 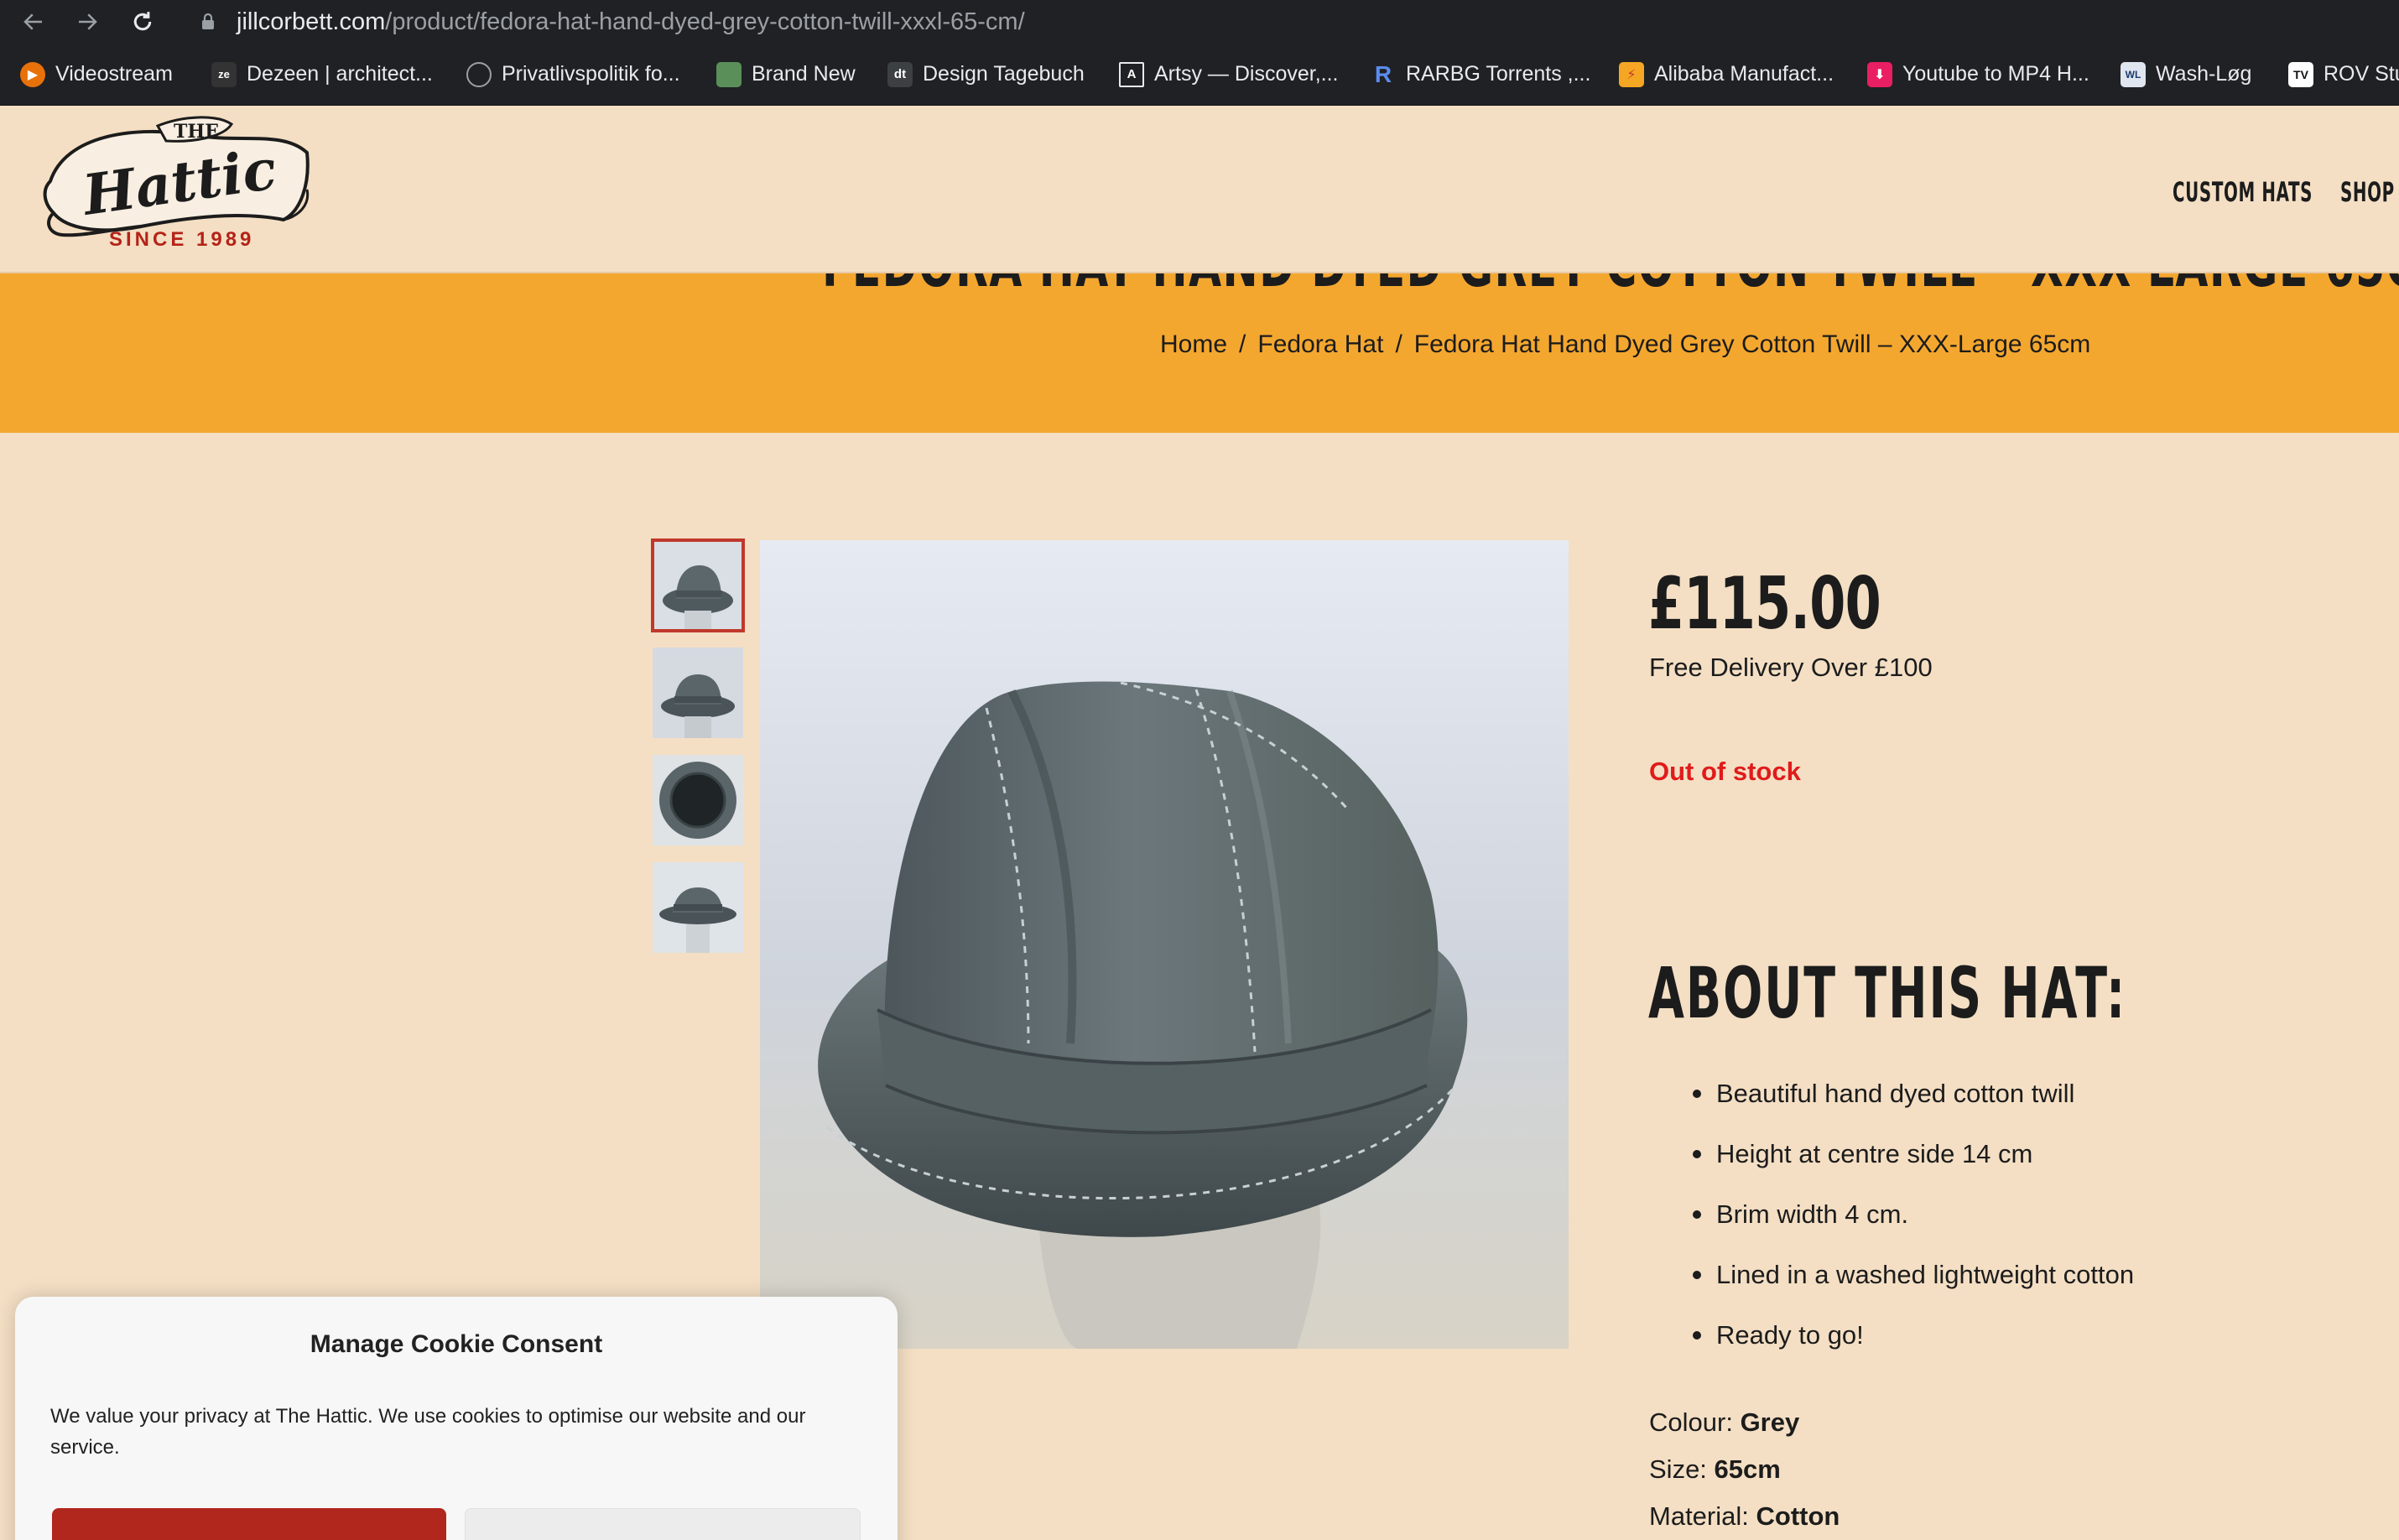 I want to click on list-item: Beautiful hand dyed cotton twill, so click(x=1914, y=1105).